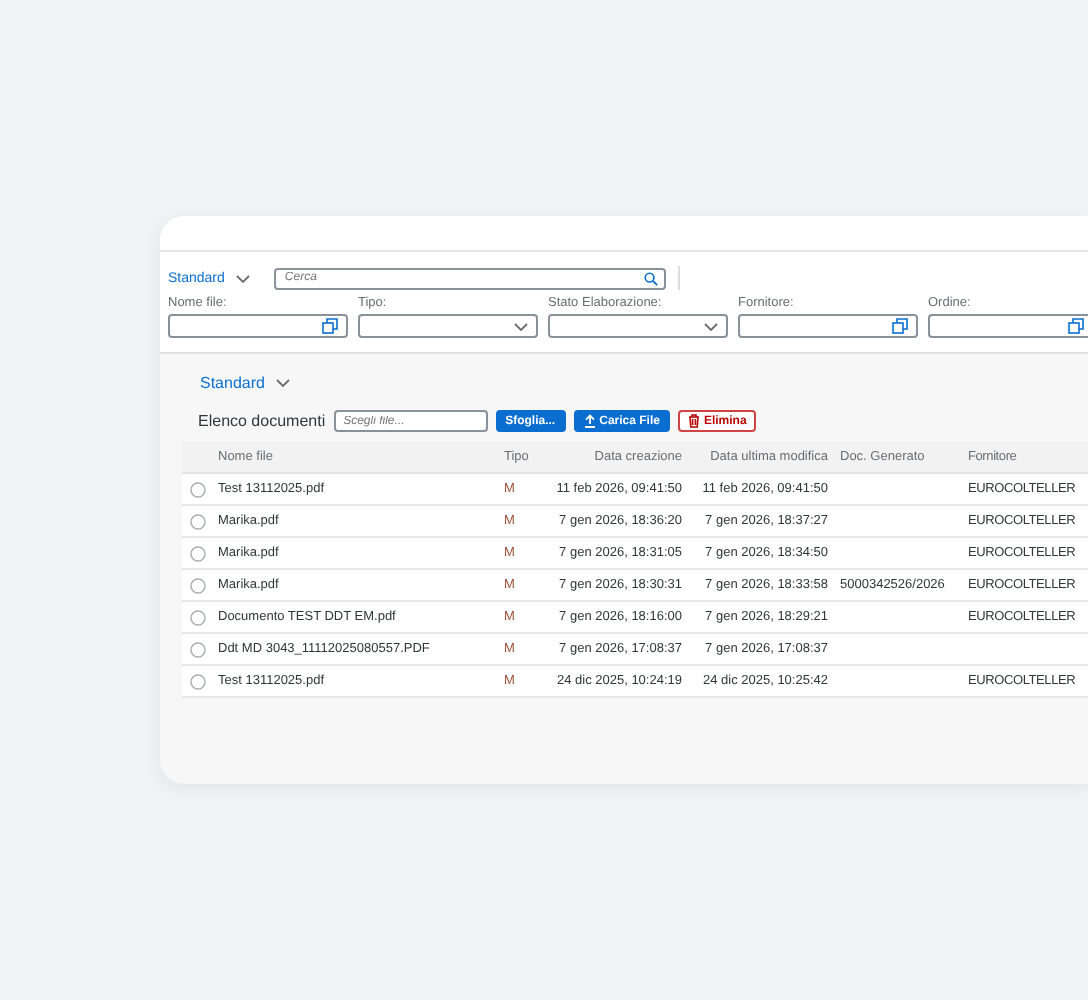 The height and width of the screenshot is (1000, 1088). I want to click on table-title: Elenco documenti, so click(262, 421).